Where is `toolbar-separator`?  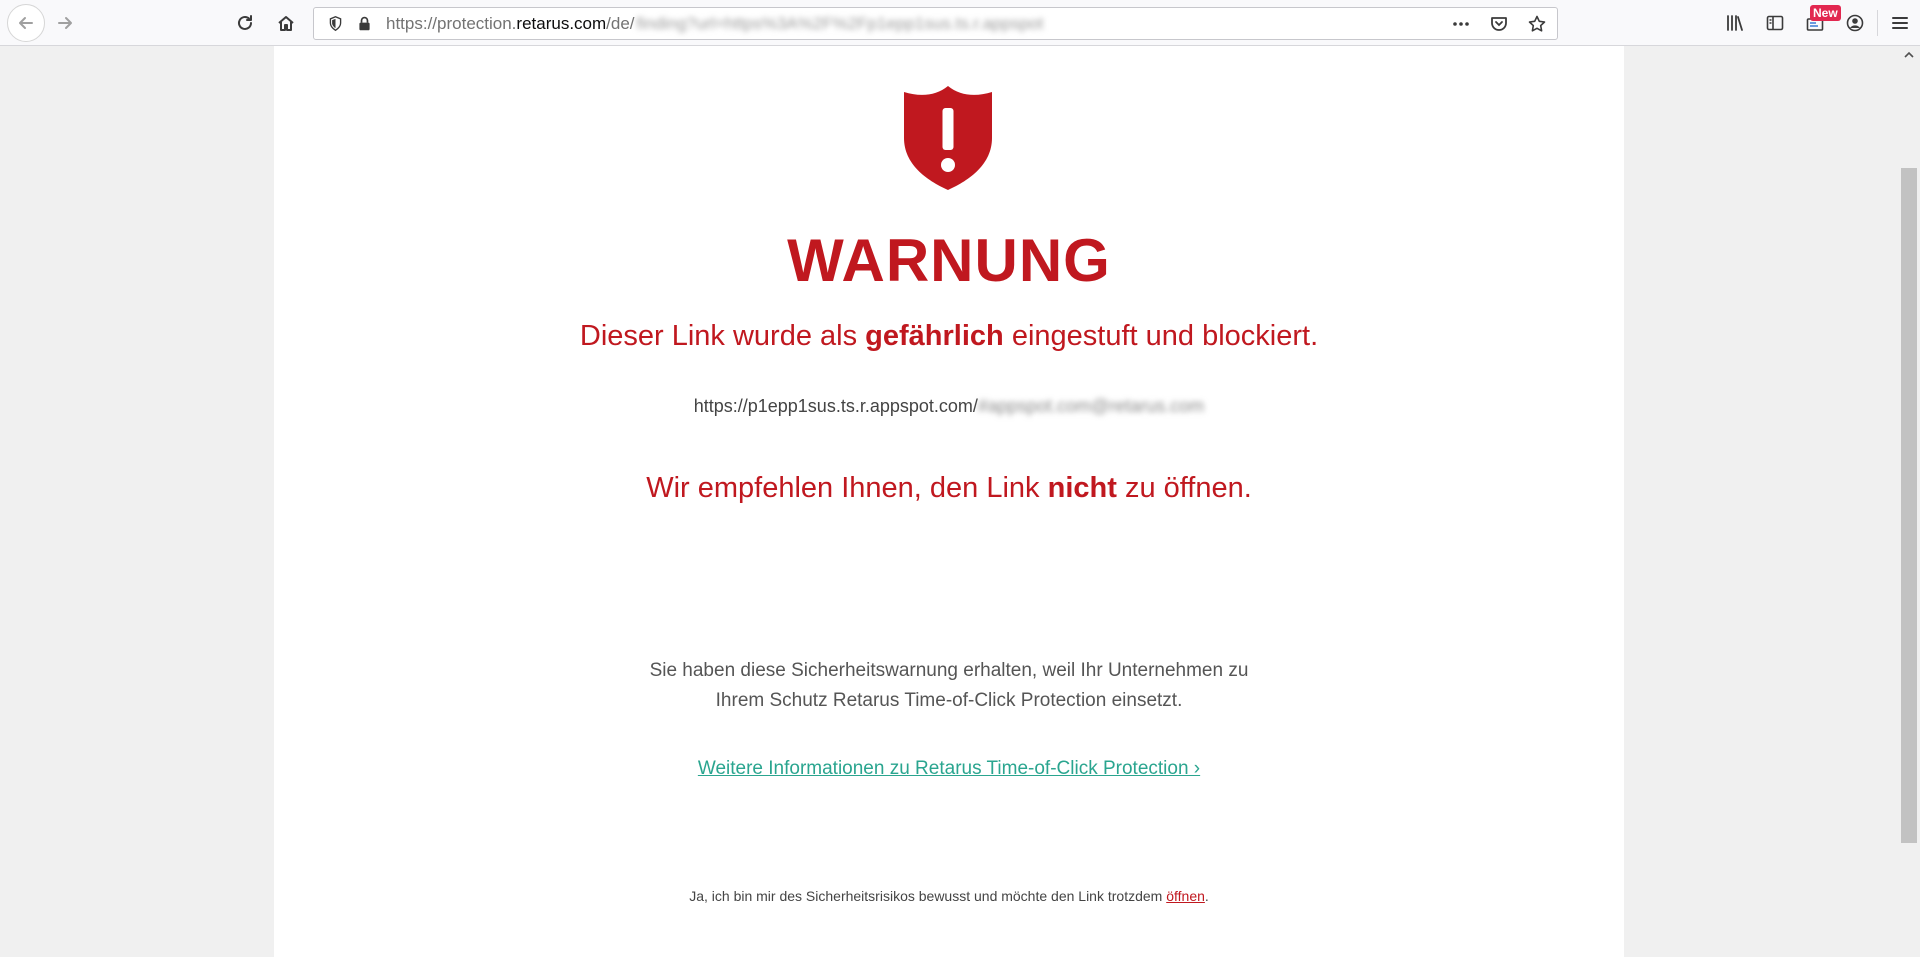 toolbar-separator is located at coordinates (1877, 23).